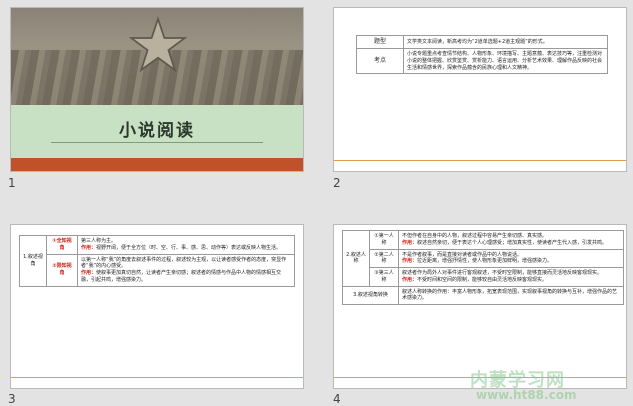 The width and height of the screenshot is (633, 406). I want to click on effect-text: 叙述自然亲切，便于表达个人心理感受；增加真实性，使读者产生代入感，引发共鸣。, so click(512, 242).